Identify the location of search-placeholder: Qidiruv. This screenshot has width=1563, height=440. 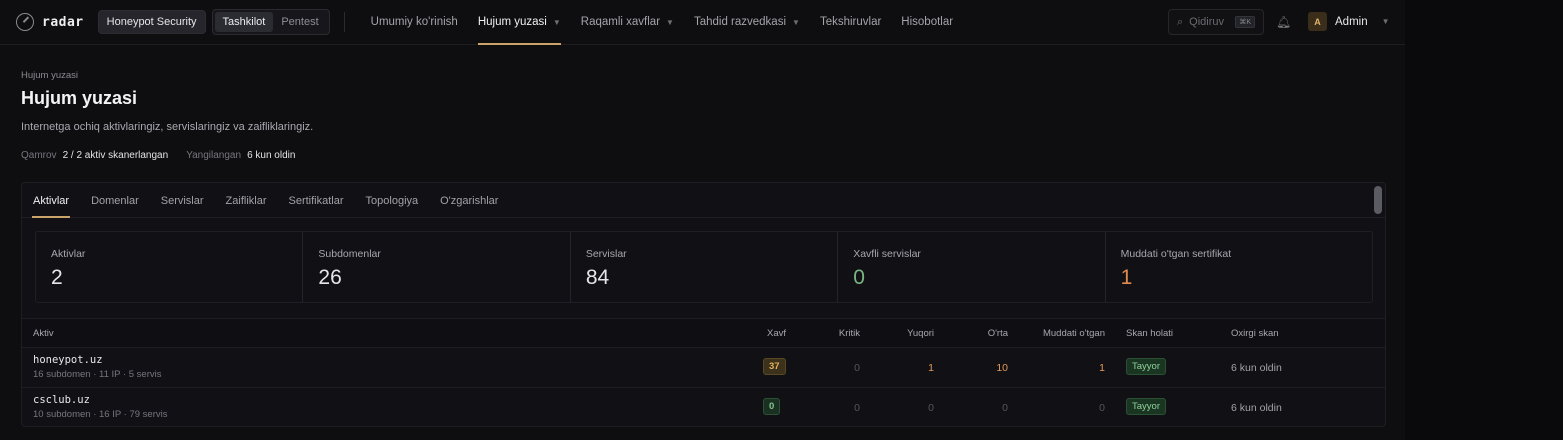
(1207, 22).